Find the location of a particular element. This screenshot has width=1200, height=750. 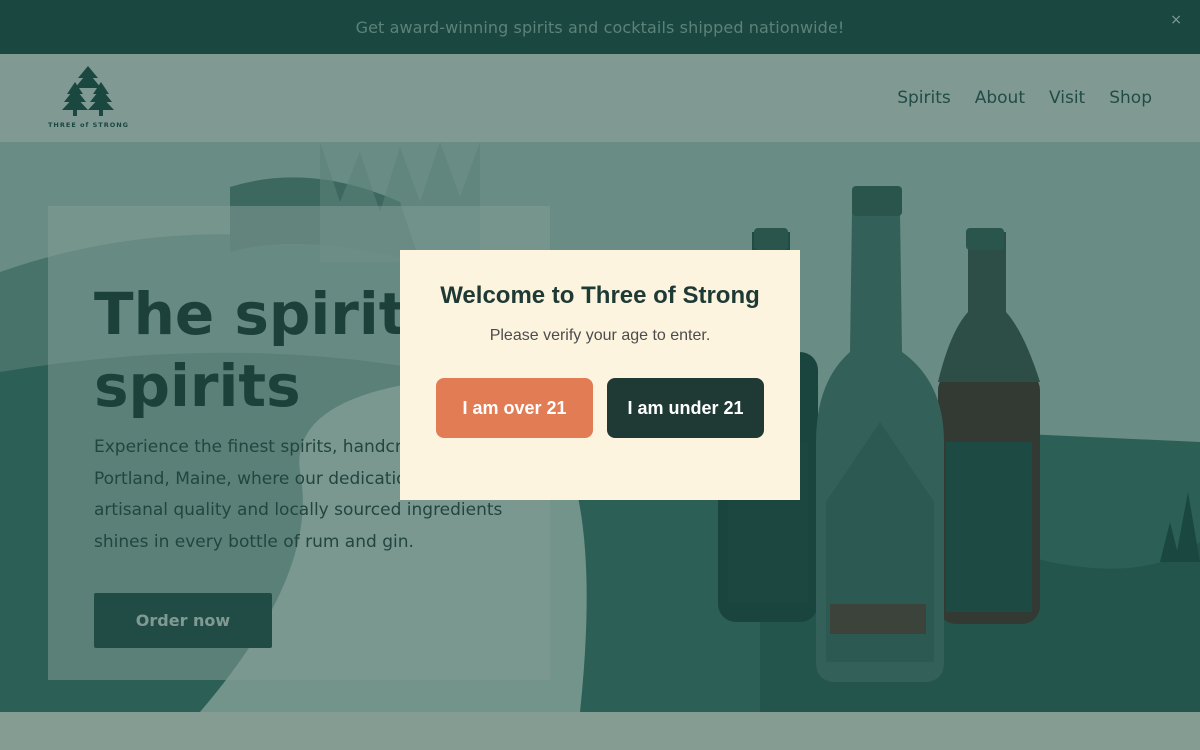

over-21-button: I am over 21 is located at coordinates (514, 408).